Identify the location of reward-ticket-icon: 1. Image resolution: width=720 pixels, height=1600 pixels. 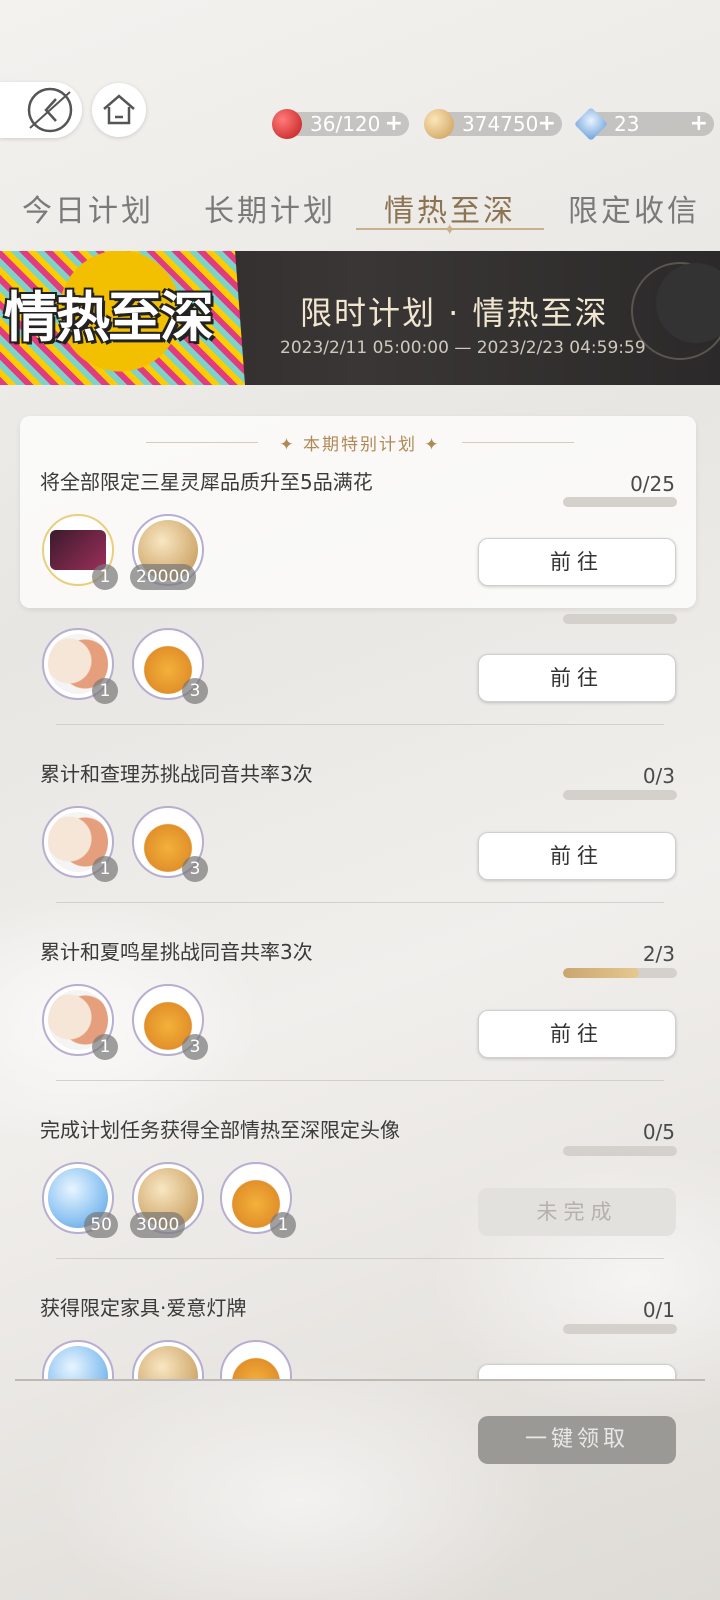
(80, 552).